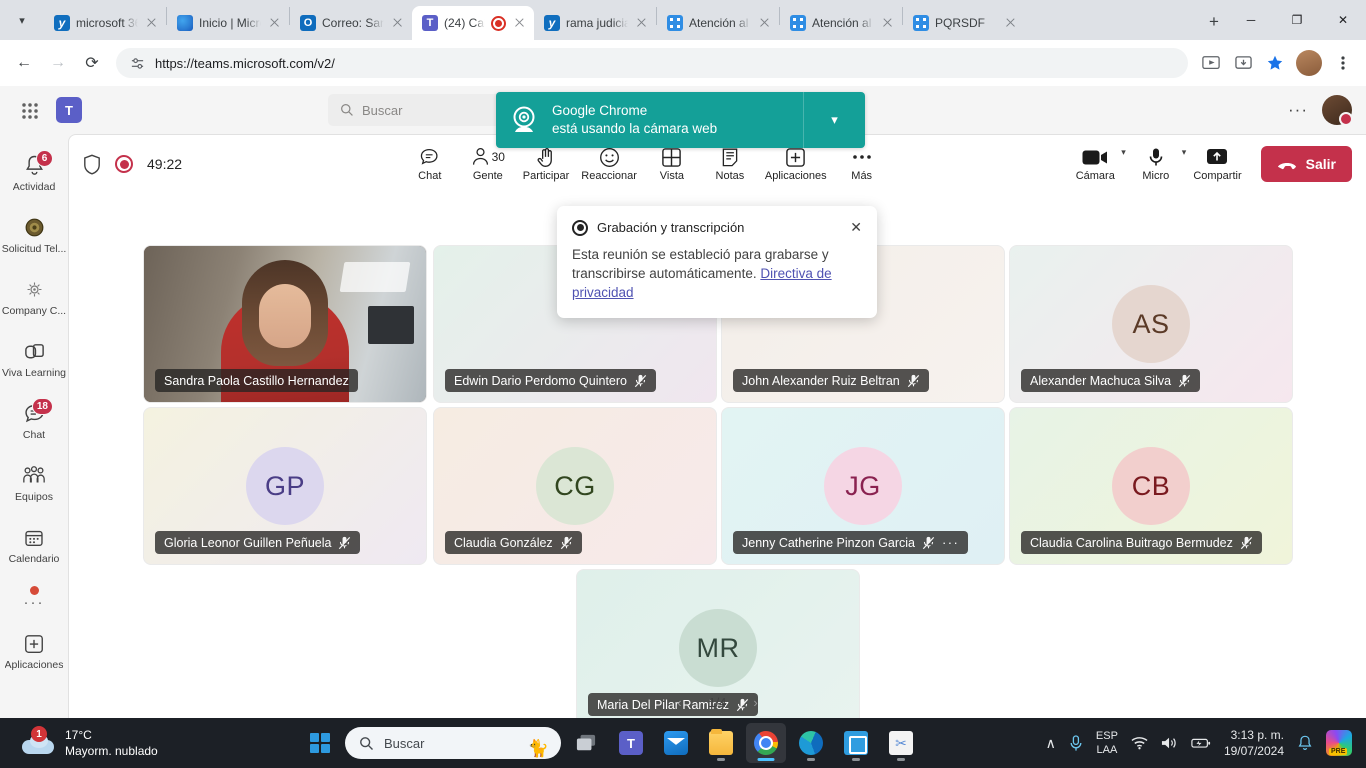 This screenshot has width=1366, height=768. What do you see at coordinates (1343, 20) in the screenshot?
I see `close-window-button: ✕` at bounding box center [1343, 20].